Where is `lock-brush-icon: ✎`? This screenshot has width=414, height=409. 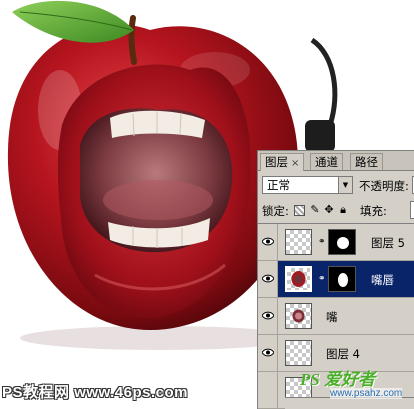 lock-brush-icon: ✎ is located at coordinates (315, 210).